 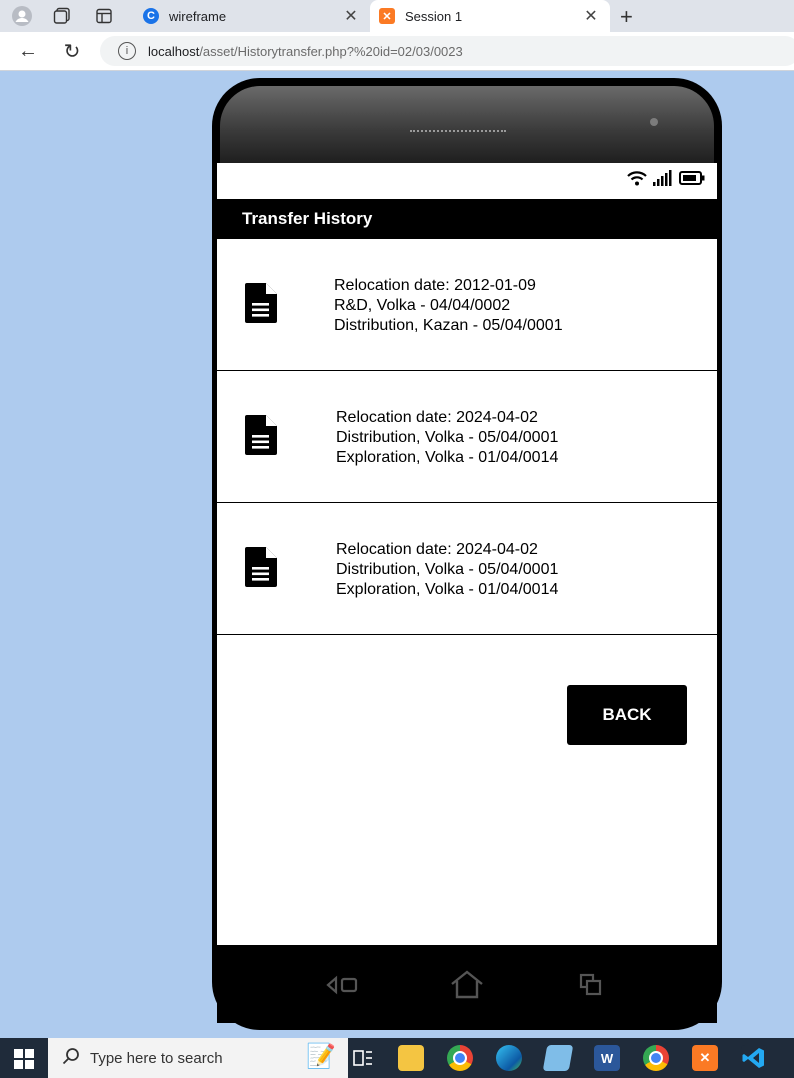 I want to click on status-bar, so click(x=467, y=181).